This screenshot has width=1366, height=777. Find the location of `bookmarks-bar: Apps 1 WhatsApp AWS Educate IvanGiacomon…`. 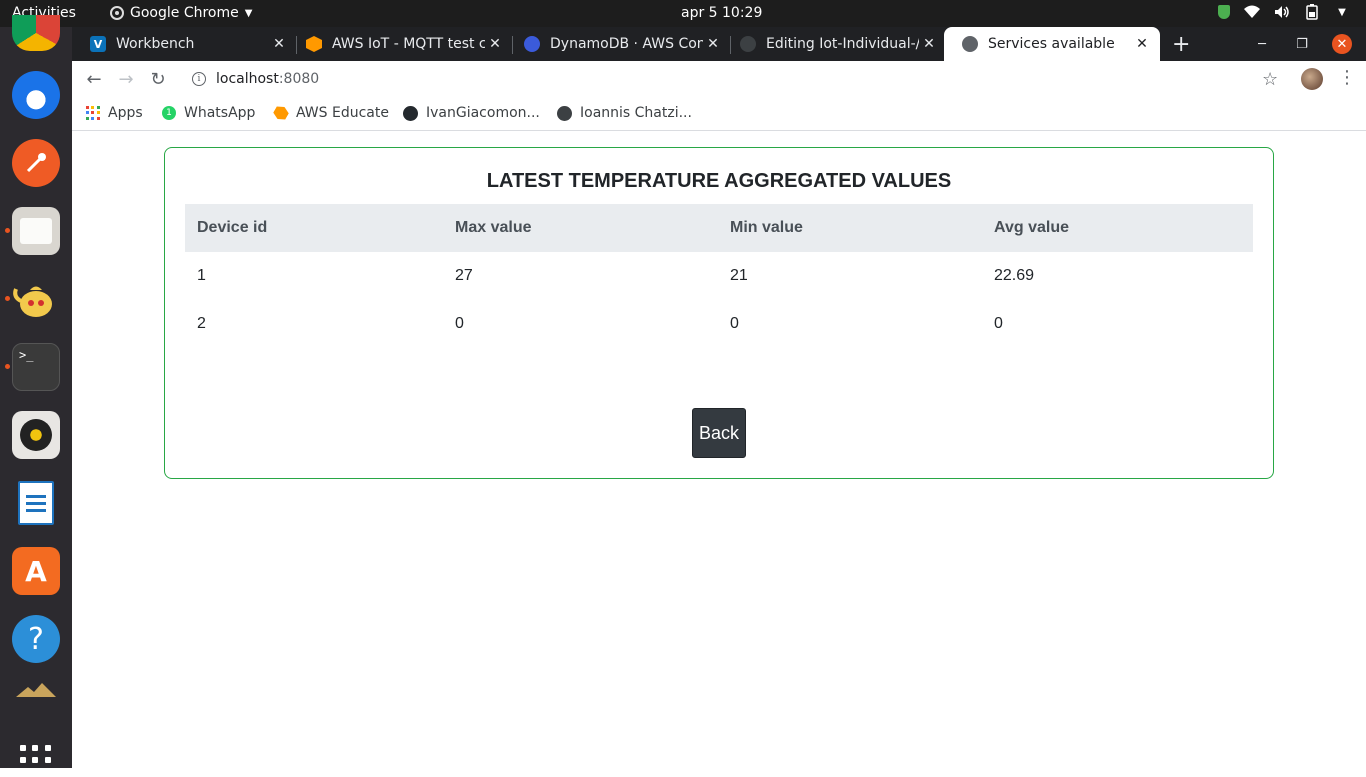

bookmarks-bar: Apps 1 WhatsApp AWS Educate IvanGiacomon… is located at coordinates (719, 114).